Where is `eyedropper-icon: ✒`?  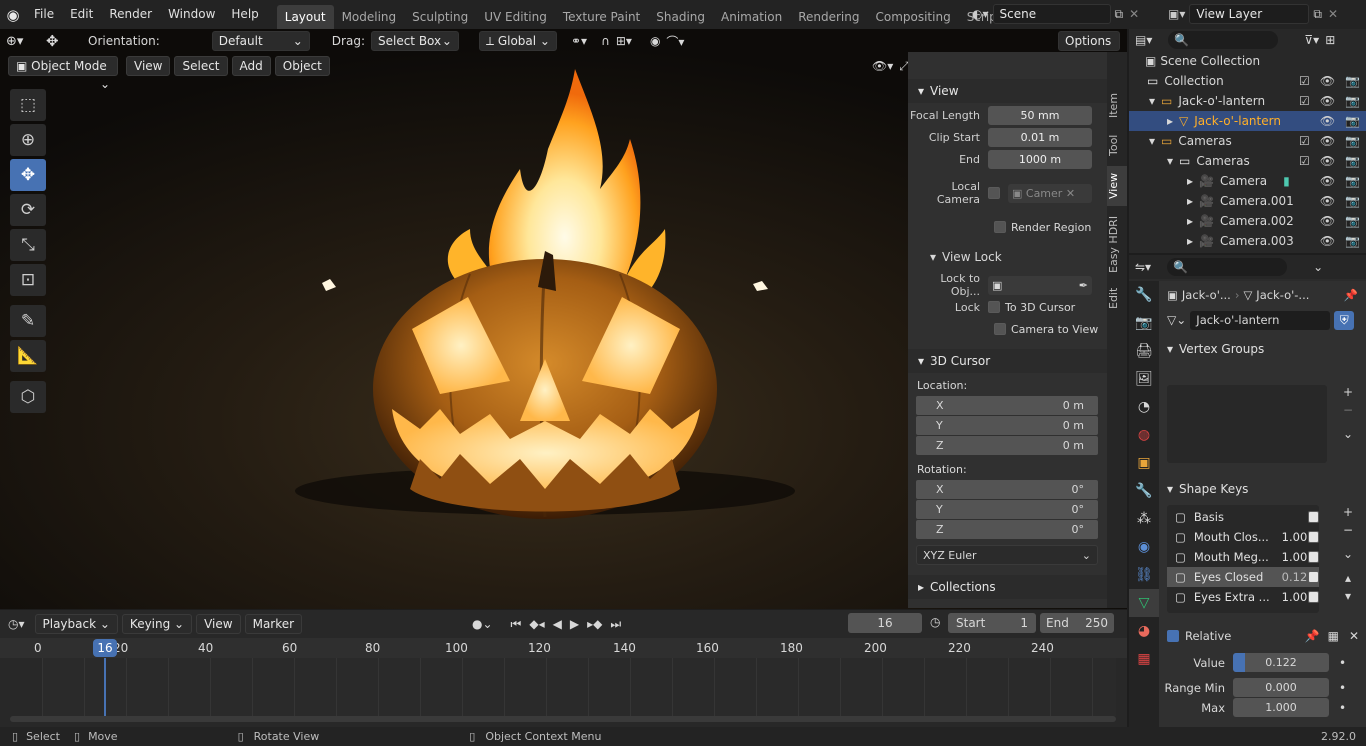
eyedropper-icon: ✒ is located at coordinates (1083, 285).